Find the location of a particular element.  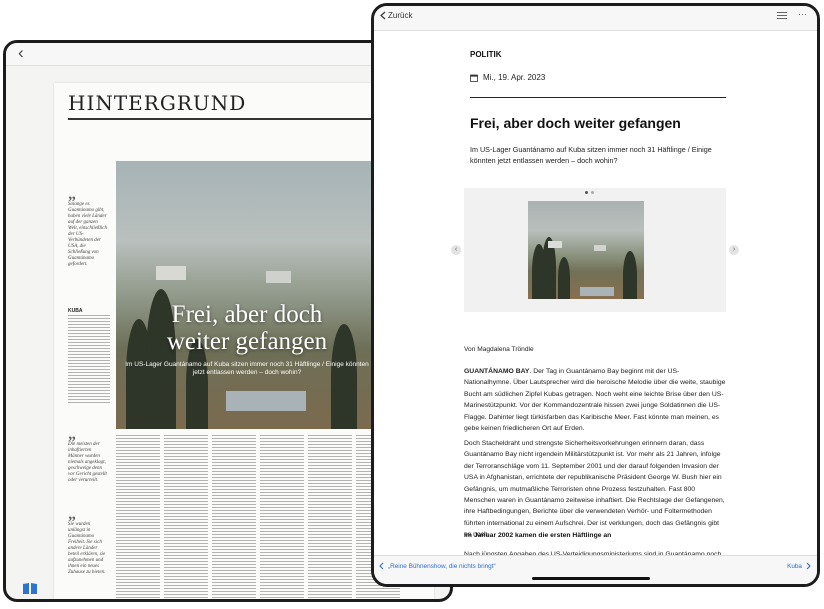

carousel-dot is located at coordinates (592, 192).